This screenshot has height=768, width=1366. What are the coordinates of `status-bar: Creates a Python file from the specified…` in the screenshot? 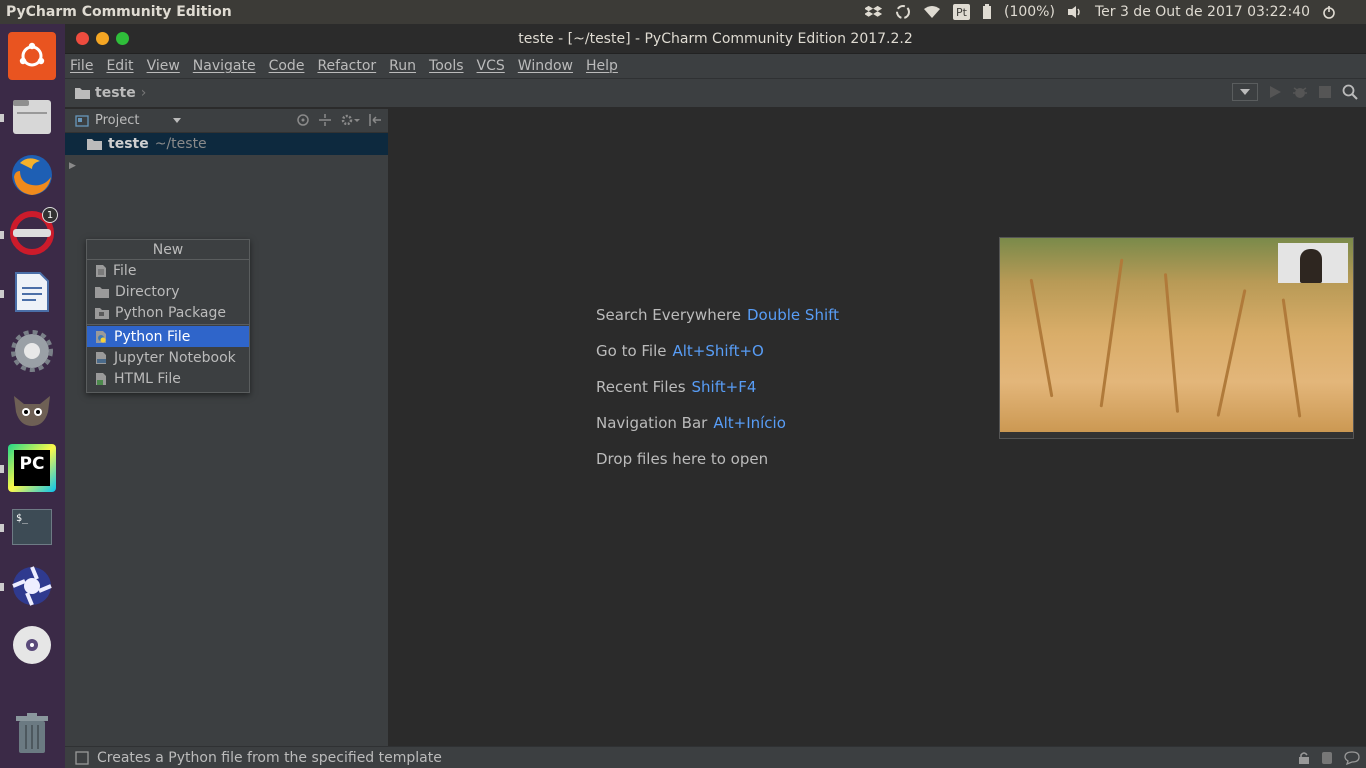 It's located at (715, 757).